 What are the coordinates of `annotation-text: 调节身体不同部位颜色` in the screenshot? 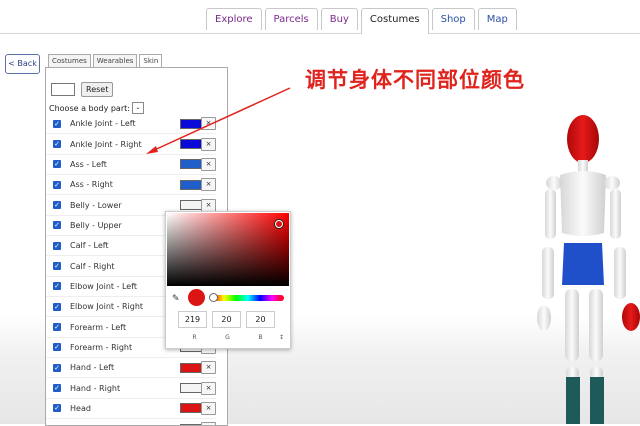 It's located at (415, 80).